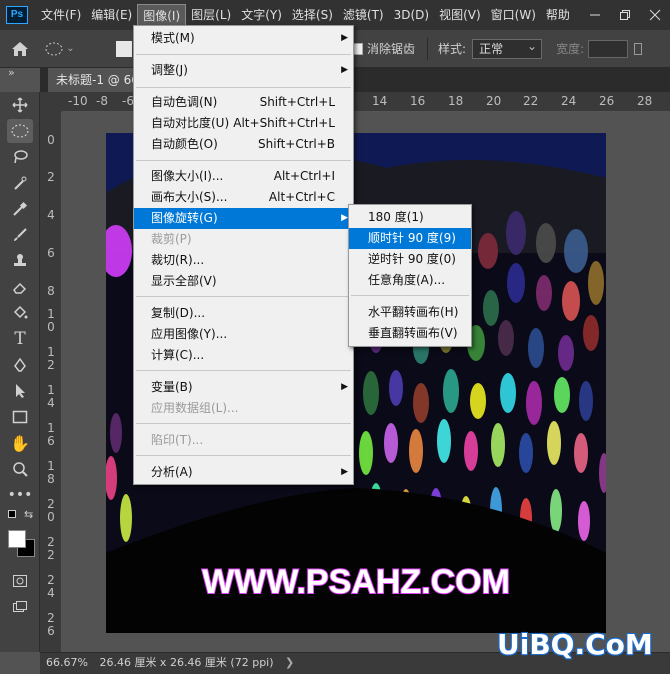 Image resolution: width=670 pixels, height=674 pixels. Describe the element at coordinates (51, 510) in the screenshot. I see `ruler-tick: 2 0` at that location.